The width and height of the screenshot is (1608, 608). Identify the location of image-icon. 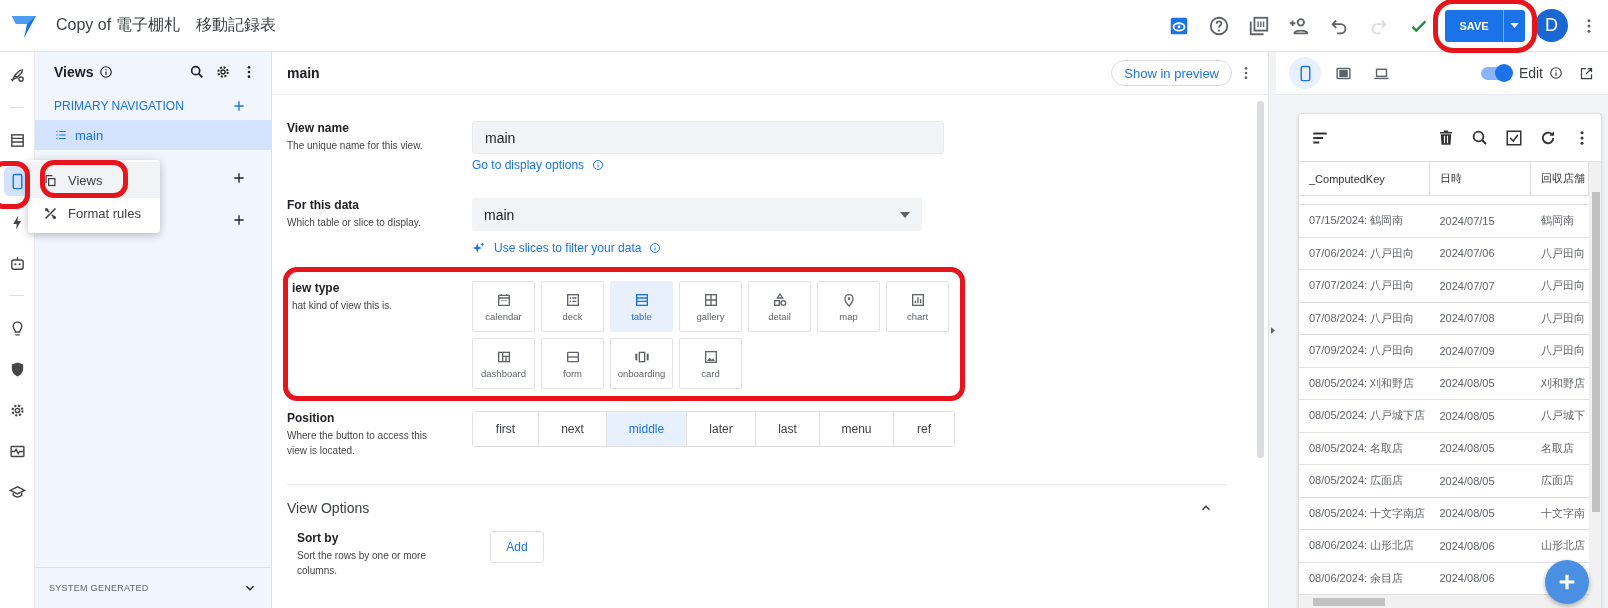
(710, 356).